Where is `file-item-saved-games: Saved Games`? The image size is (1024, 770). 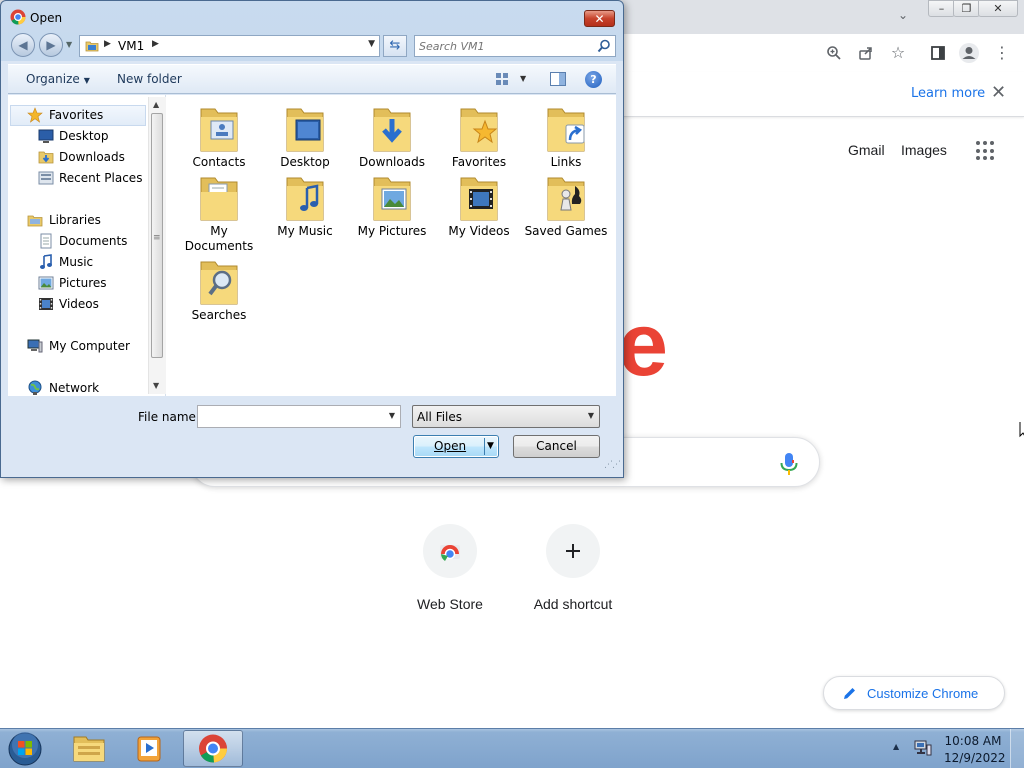 file-item-saved-games: Saved Games is located at coordinates (566, 205).